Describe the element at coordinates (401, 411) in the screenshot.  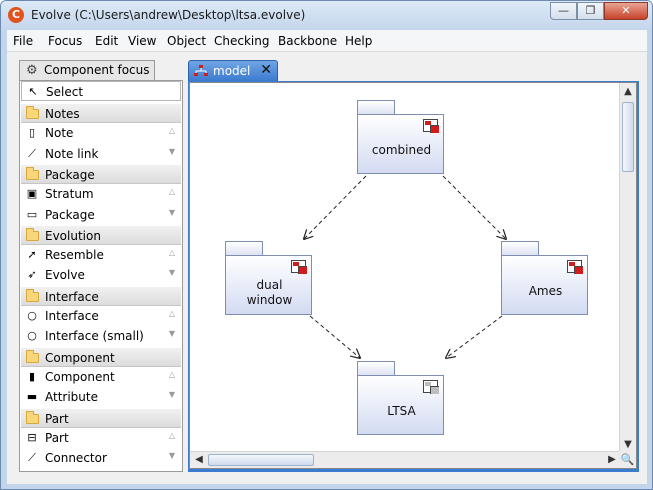
I see `package-label: LTSA` at that location.